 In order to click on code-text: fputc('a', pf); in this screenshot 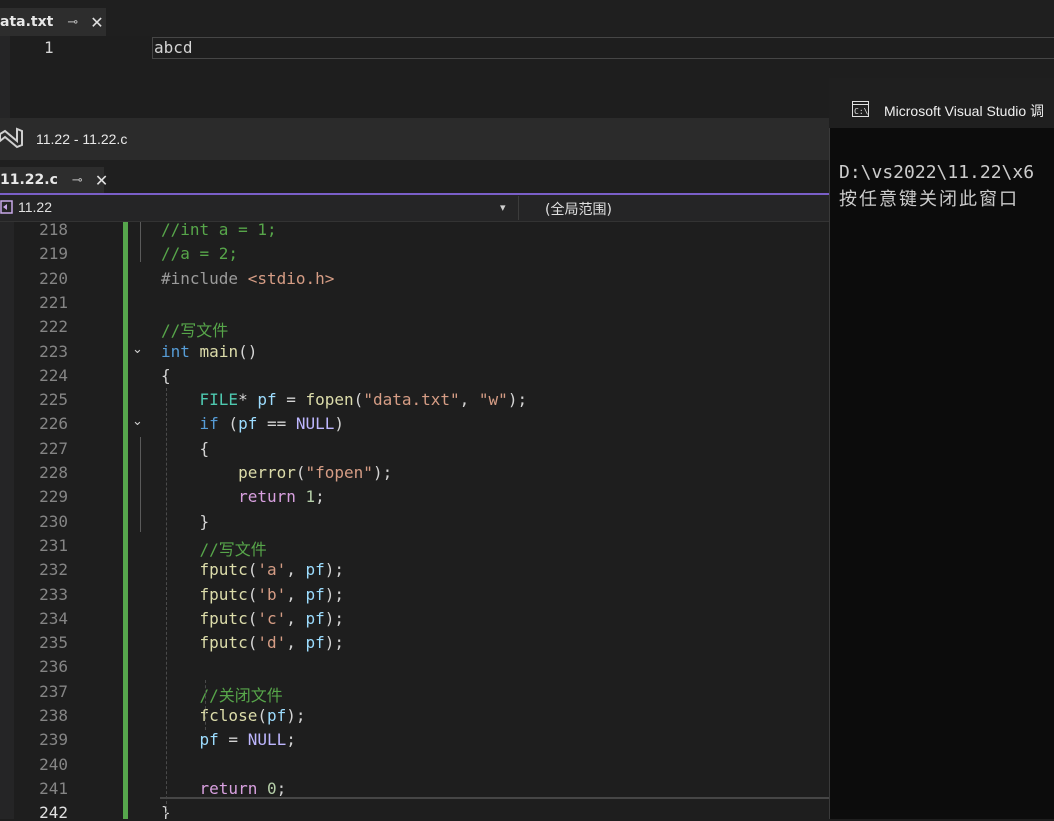, I will do `click(253, 569)`.